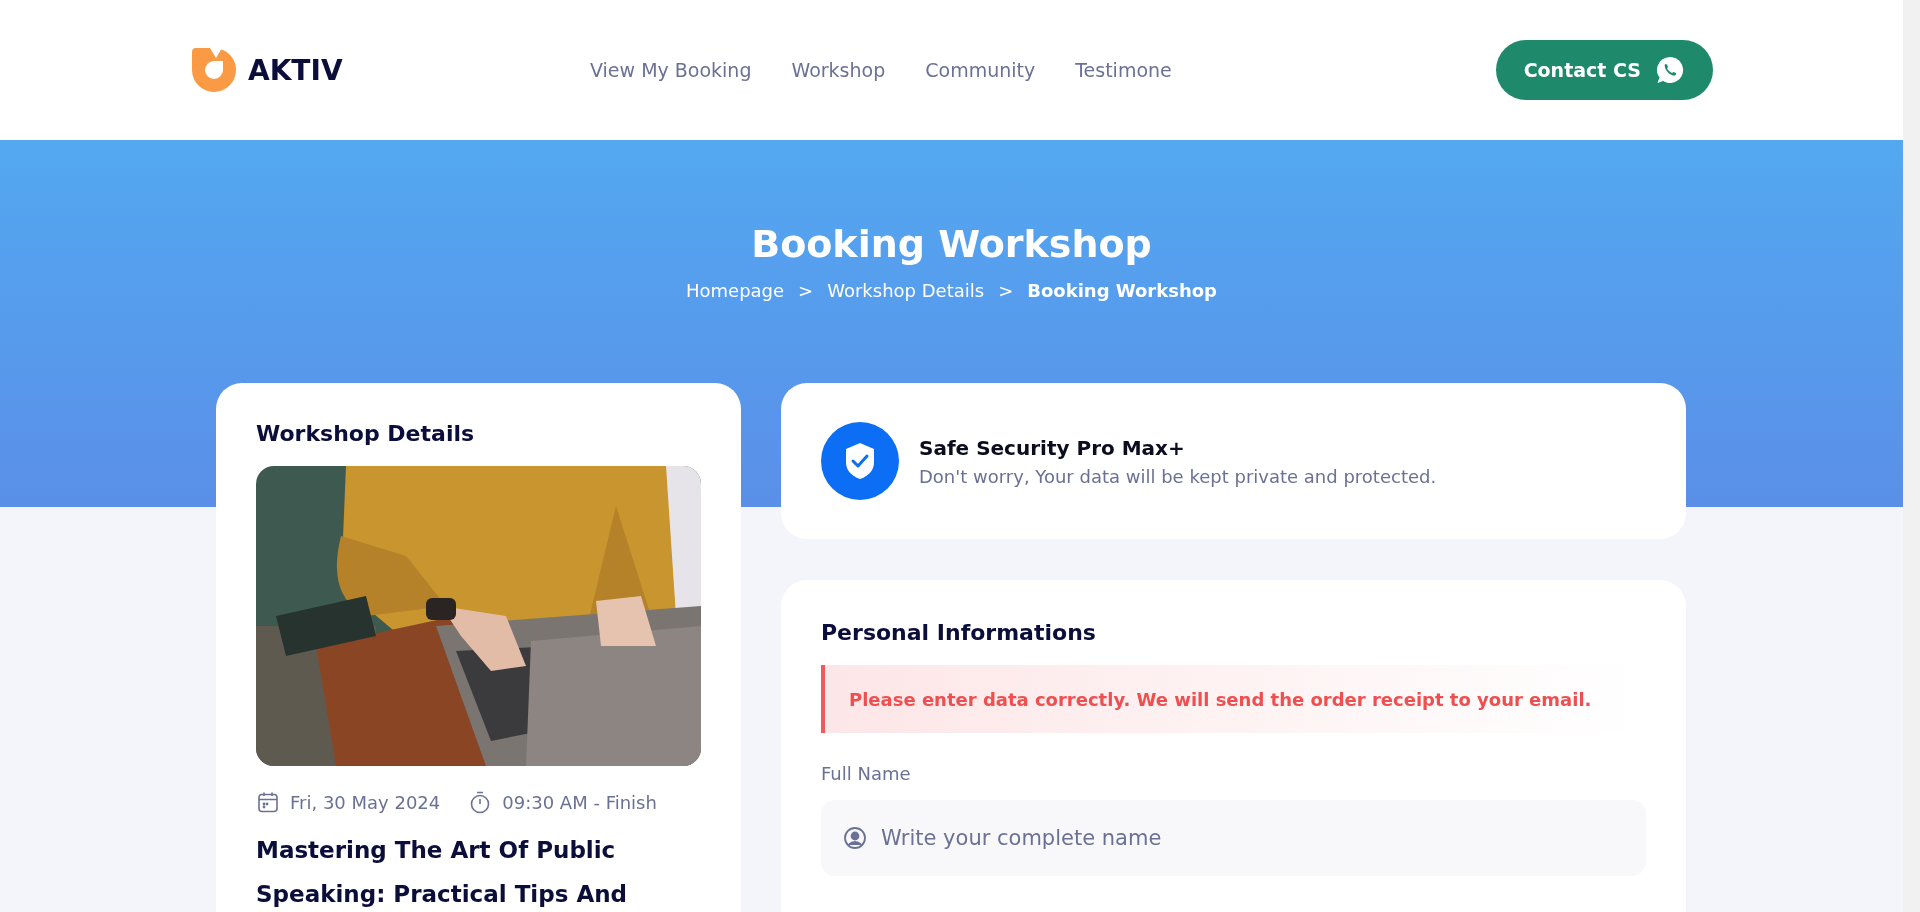 Image resolution: width=1920 pixels, height=912 pixels. Describe the element at coordinates (365, 802) in the screenshot. I see `workshop-date: Fri, 30 May 2024` at that location.